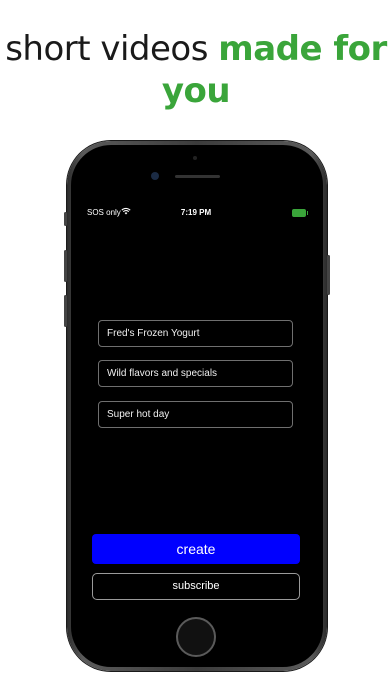 This screenshot has width=392, height=696. What do you see at coordinates (196, 586) in the screenshot?
I see `subscribe-button: subscribe` at bounding box center [196, 586].